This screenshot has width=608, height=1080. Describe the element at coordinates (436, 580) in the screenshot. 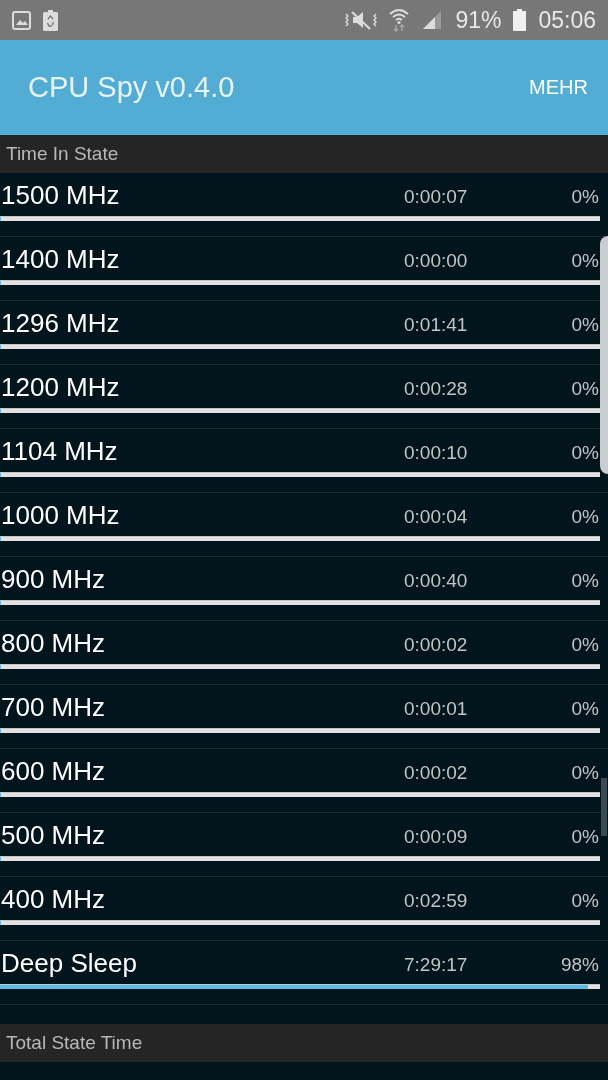

I see `time-value: 0:00:40` at that location.